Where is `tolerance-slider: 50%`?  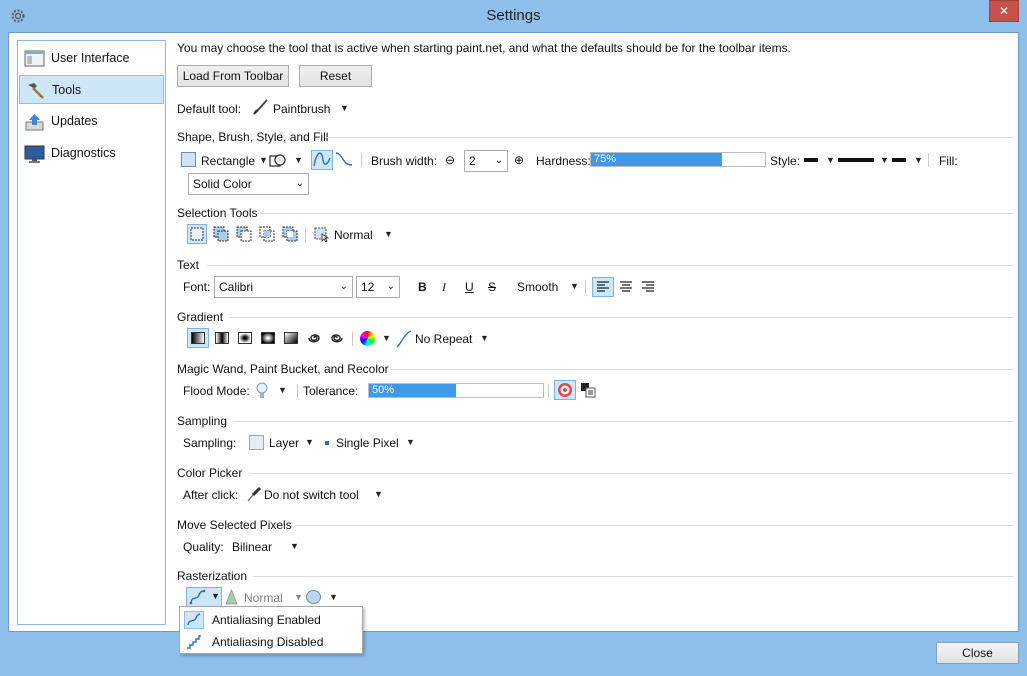
tolerance-slider: 50% is located at coordinates (456, 390).